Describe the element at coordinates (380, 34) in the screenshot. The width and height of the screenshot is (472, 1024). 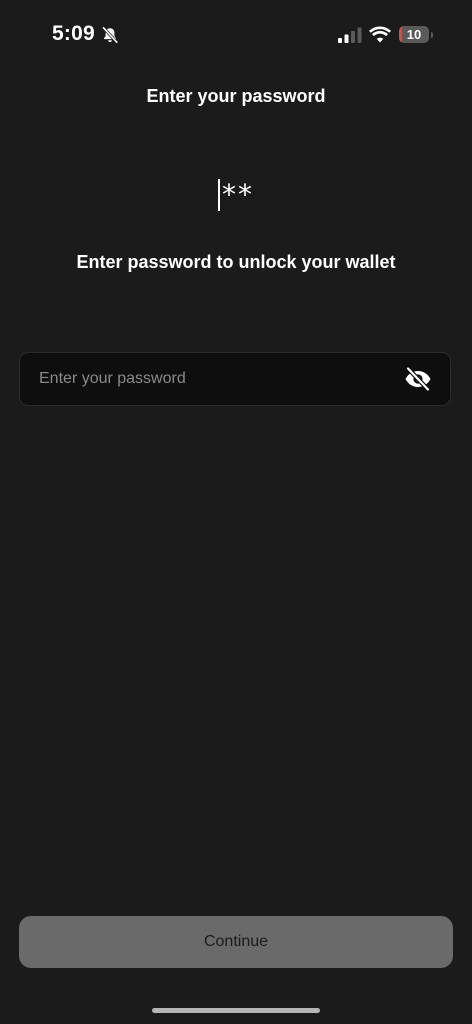
I see `wifi-icon` at that location.